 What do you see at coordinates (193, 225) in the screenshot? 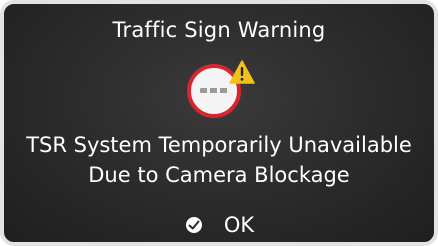
I see `check-circle-icon` at bounding box center [193, 225].